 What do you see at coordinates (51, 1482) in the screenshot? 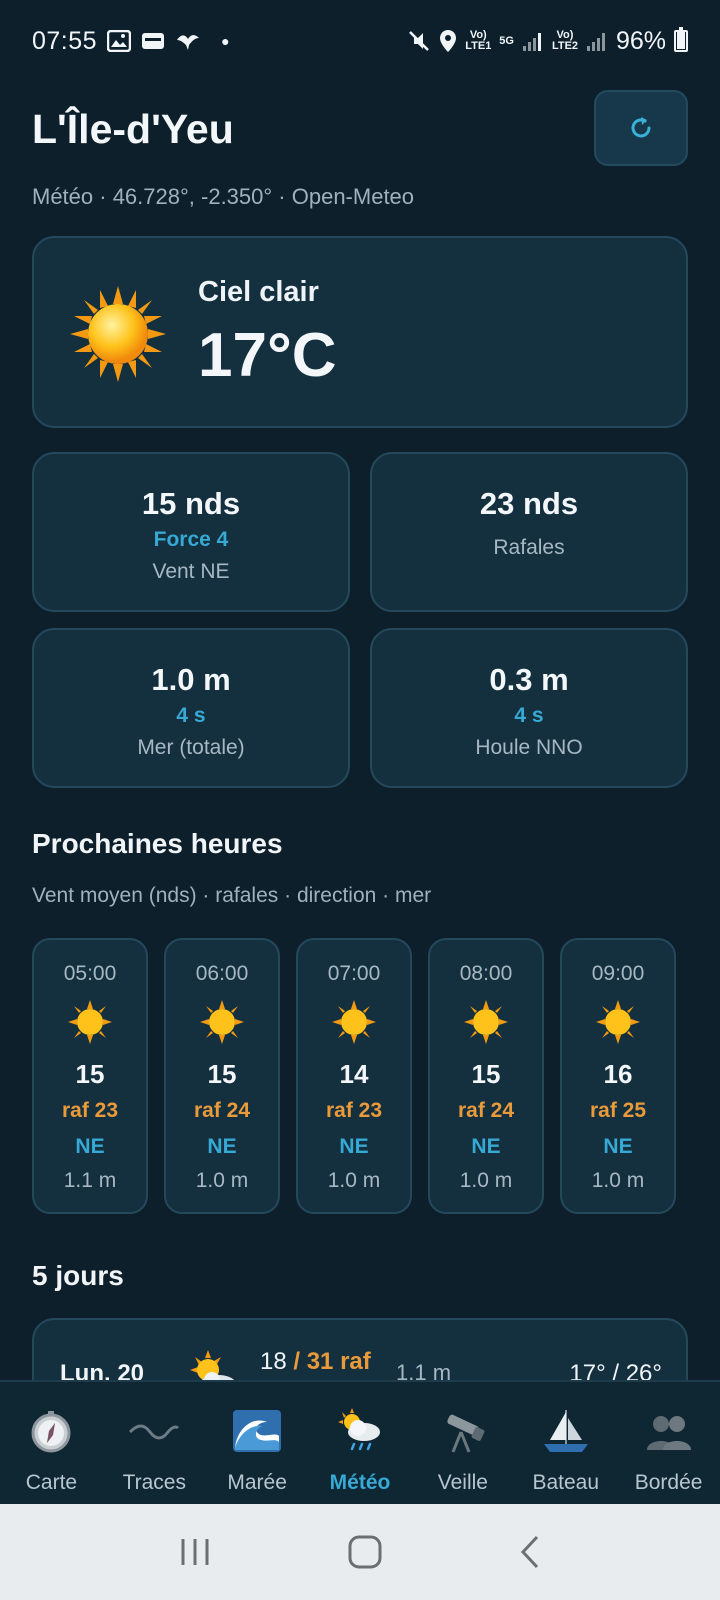
I see `nav-label: Carte` at bounding box center [51, 1482].